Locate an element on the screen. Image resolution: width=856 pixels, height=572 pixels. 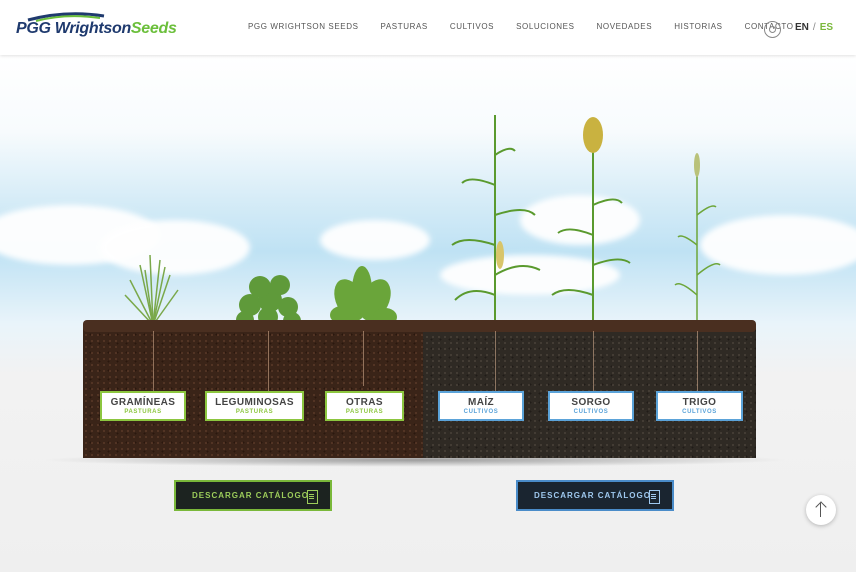
label-name: MAÍZ is located at coordinates (481, 402).